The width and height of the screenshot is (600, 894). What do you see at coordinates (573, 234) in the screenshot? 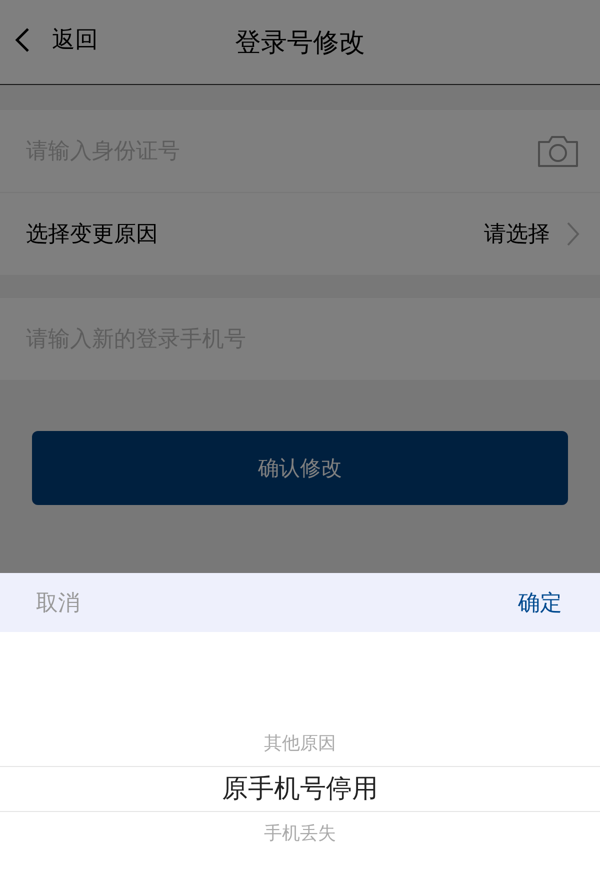
I see `chevron-right-icon` at bounding box center [573, 234].